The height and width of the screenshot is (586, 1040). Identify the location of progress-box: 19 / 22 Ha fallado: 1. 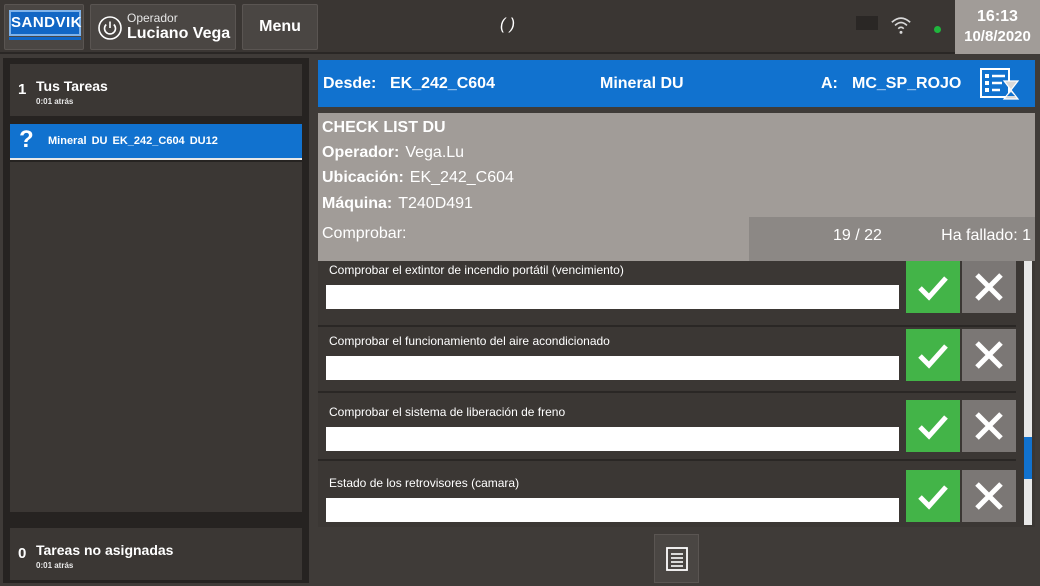
(892, 239).